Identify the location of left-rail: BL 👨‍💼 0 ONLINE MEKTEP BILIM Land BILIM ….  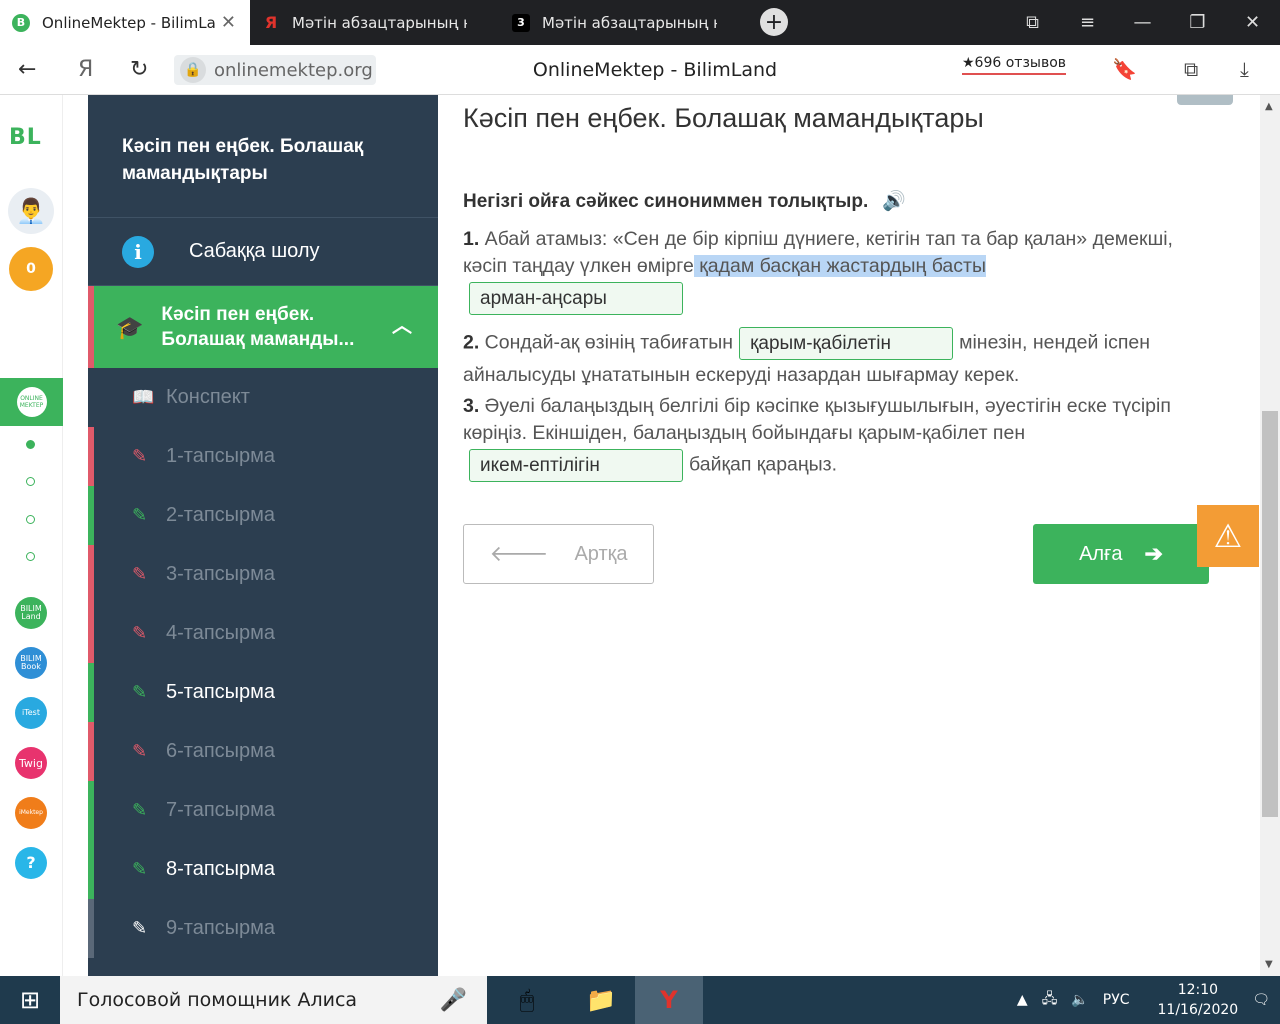
(31, 535).